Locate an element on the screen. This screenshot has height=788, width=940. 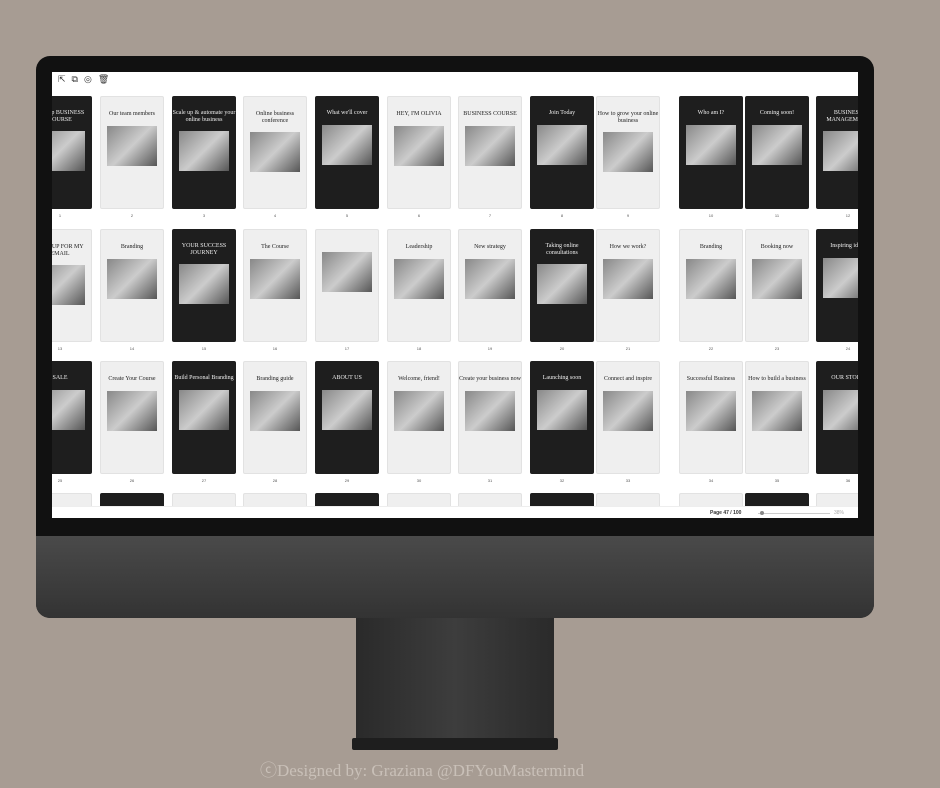
zoom-slider-handle is located at coordinates (762, 513).